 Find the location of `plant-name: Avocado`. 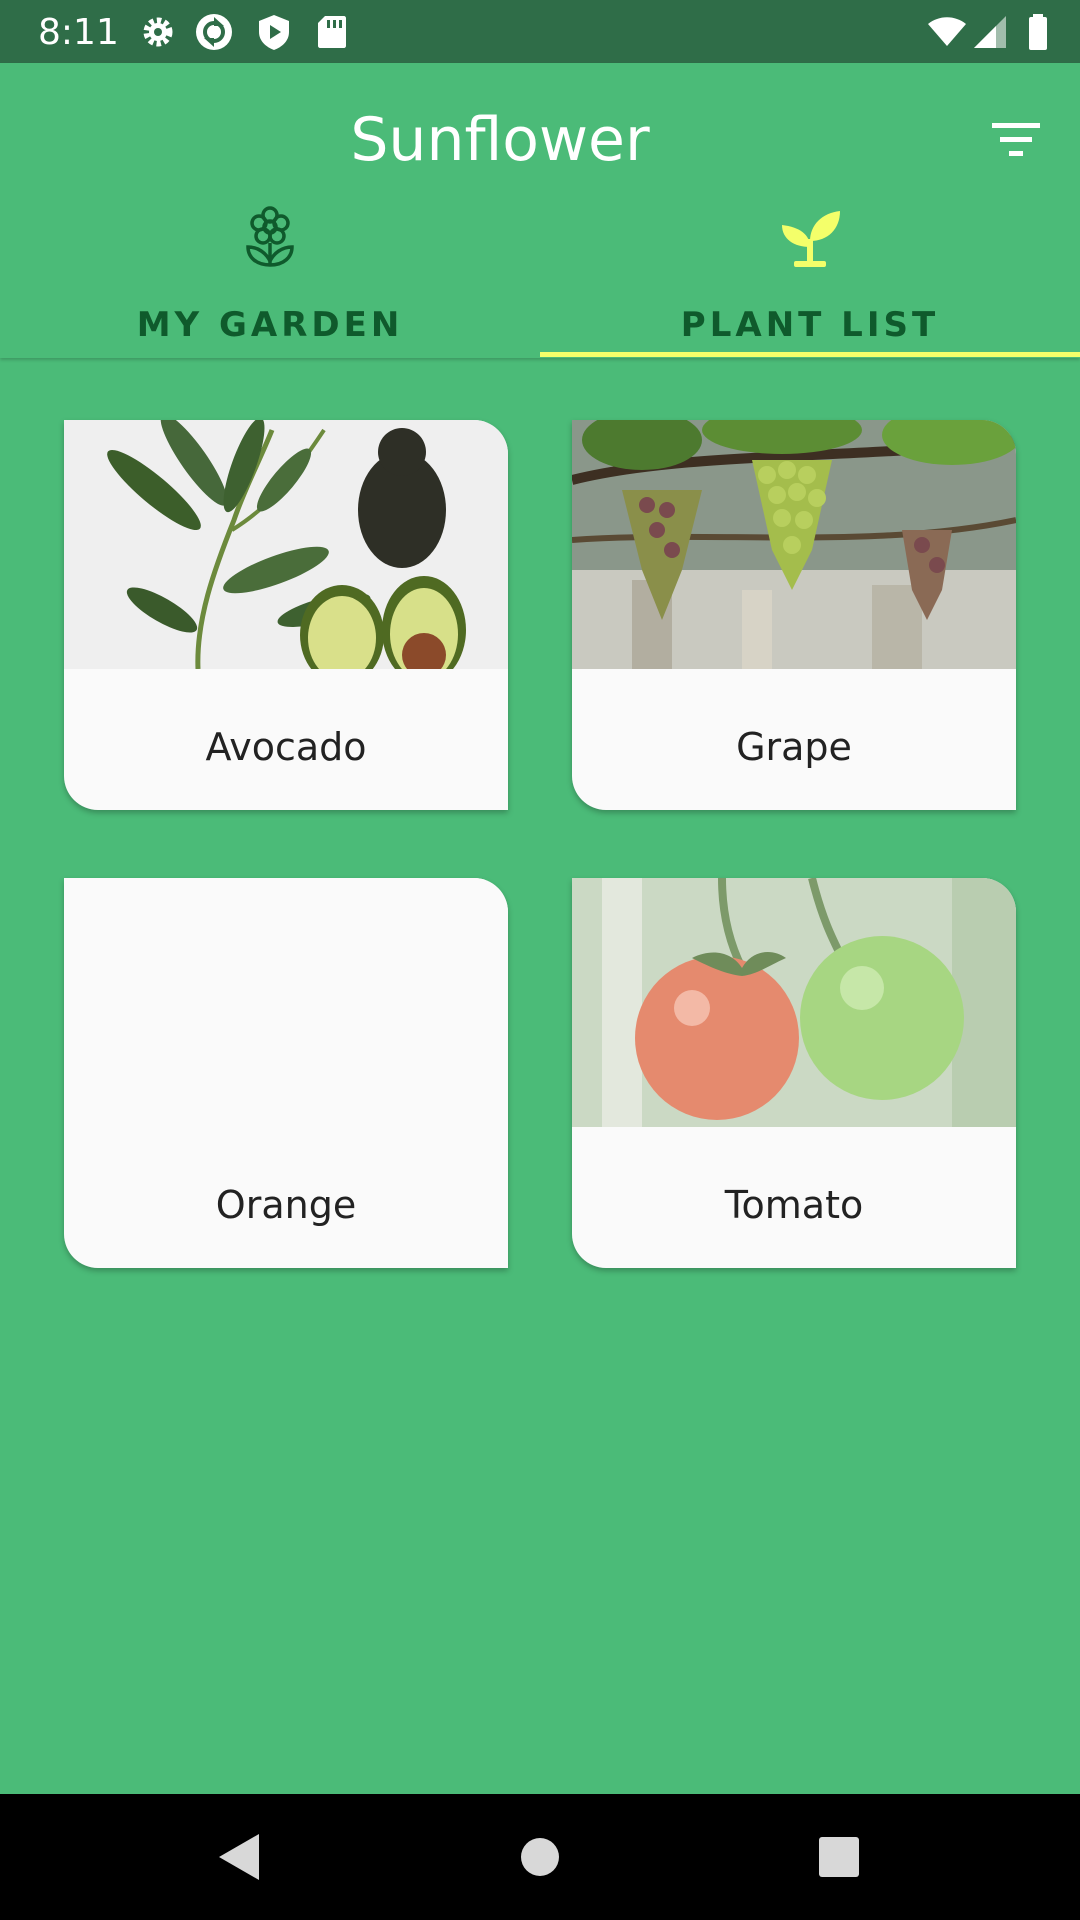

plant-name: Avocado is located at coordinates (286, 747).